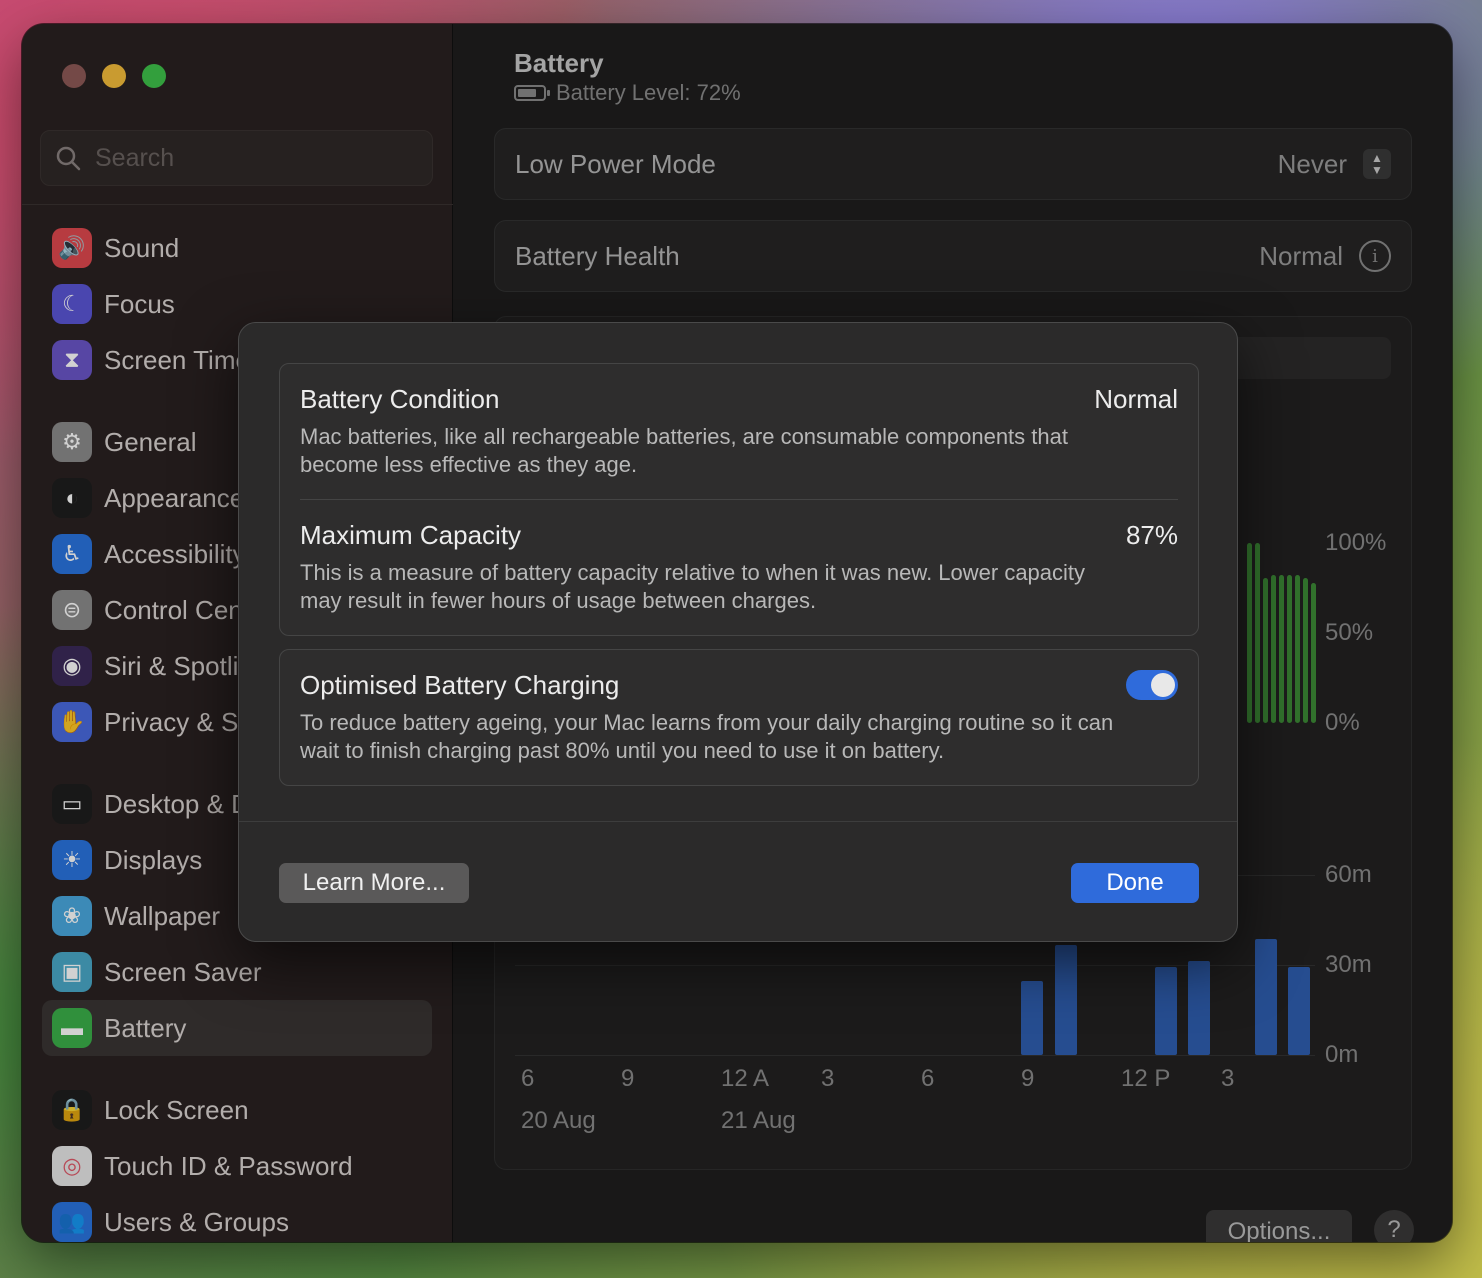 This screenshot has height=1278, width=1482. I want to click on maximum-capacity-title: Maximum Capacity, so click(411, 535).